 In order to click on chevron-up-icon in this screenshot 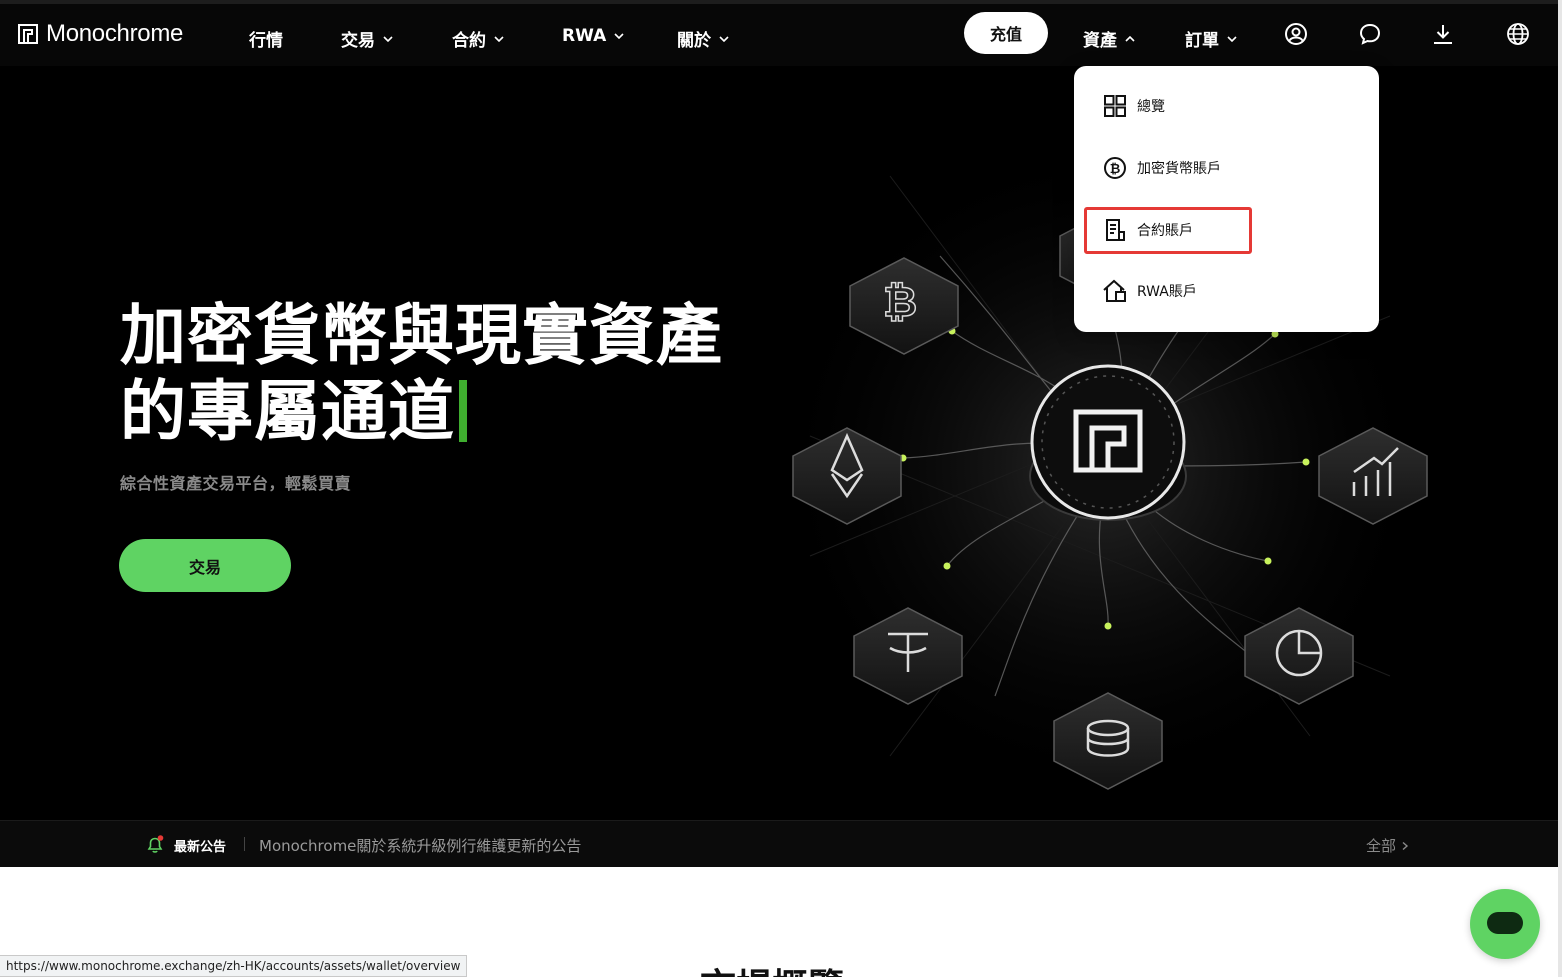, I will do `click(1130, 38)`.